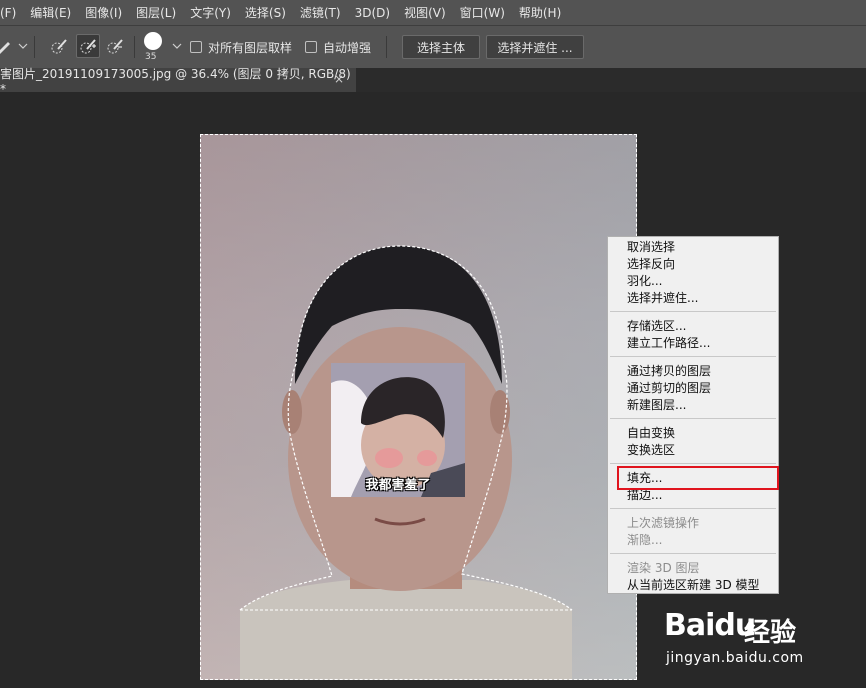  What do you see at coordinates (265, 12) in the screenshot?
I see `menu-select: 选择(S)` at bounding box center [265, 12].